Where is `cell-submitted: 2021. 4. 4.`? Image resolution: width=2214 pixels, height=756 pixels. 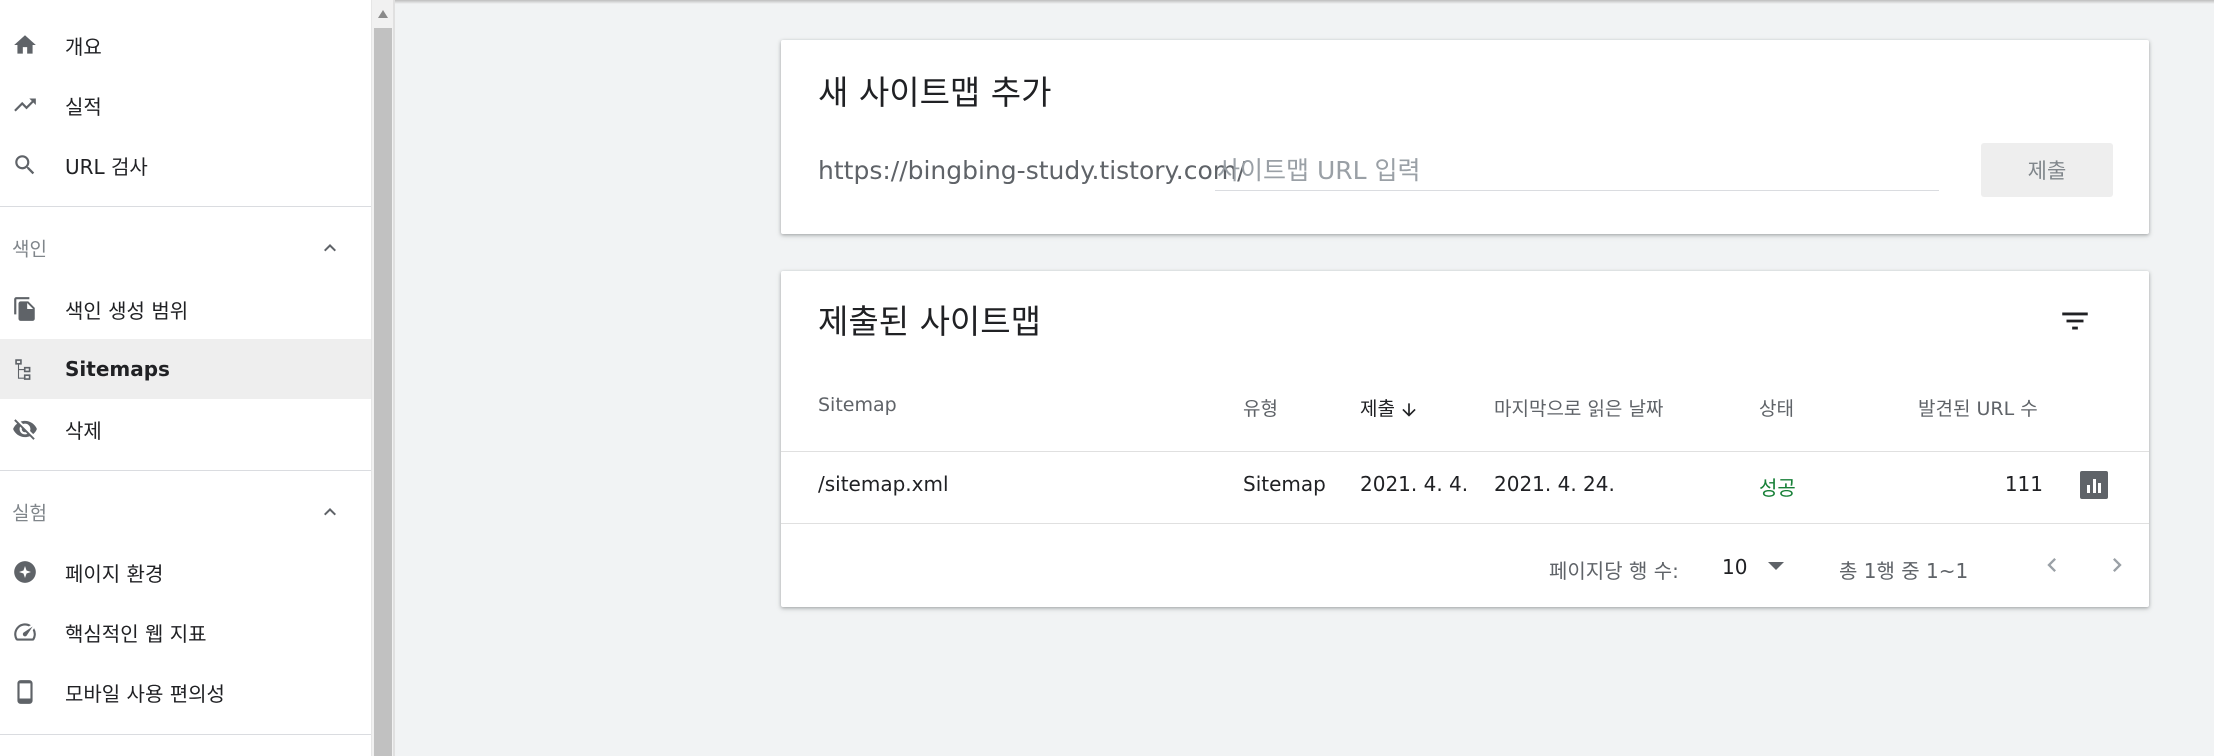 cell-submitted: 2021. 4. 4. is located at coordinates (1414, 484).